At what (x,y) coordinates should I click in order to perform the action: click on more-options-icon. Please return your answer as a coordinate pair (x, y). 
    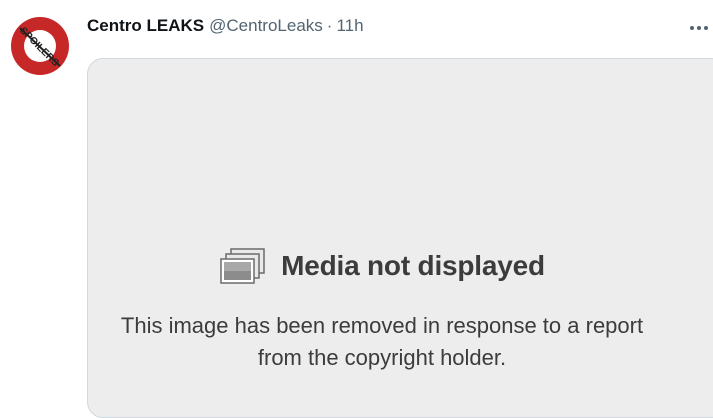
    Looking at the image, I should click on (701, 28).